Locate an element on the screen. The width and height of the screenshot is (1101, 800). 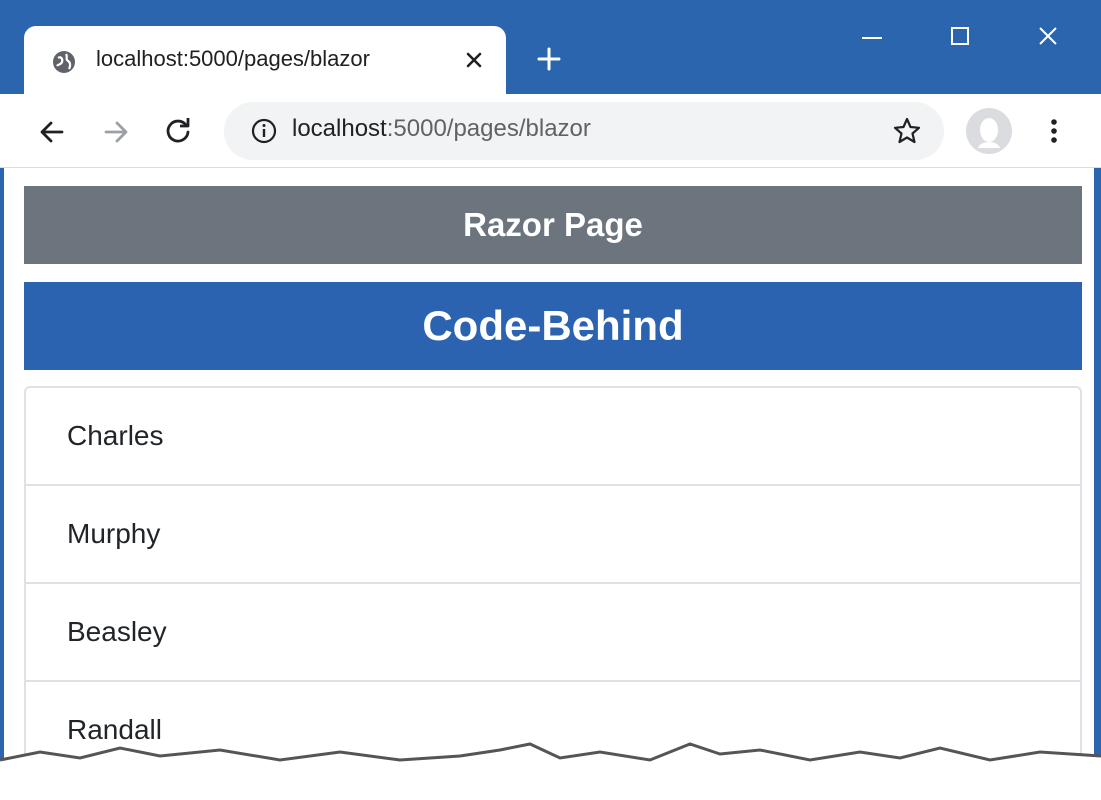
avatar-glyph is located at coordinates (989, 133).